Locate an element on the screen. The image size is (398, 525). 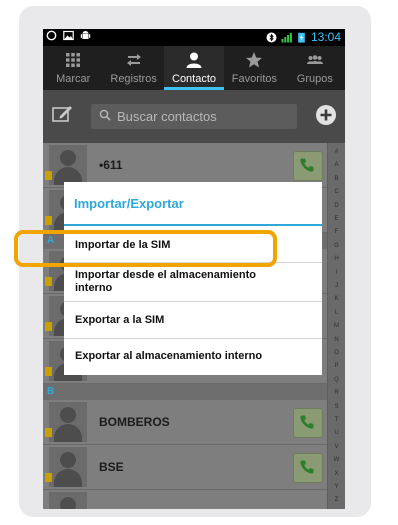
add-contact-icon is located at coordinates (326, 115).